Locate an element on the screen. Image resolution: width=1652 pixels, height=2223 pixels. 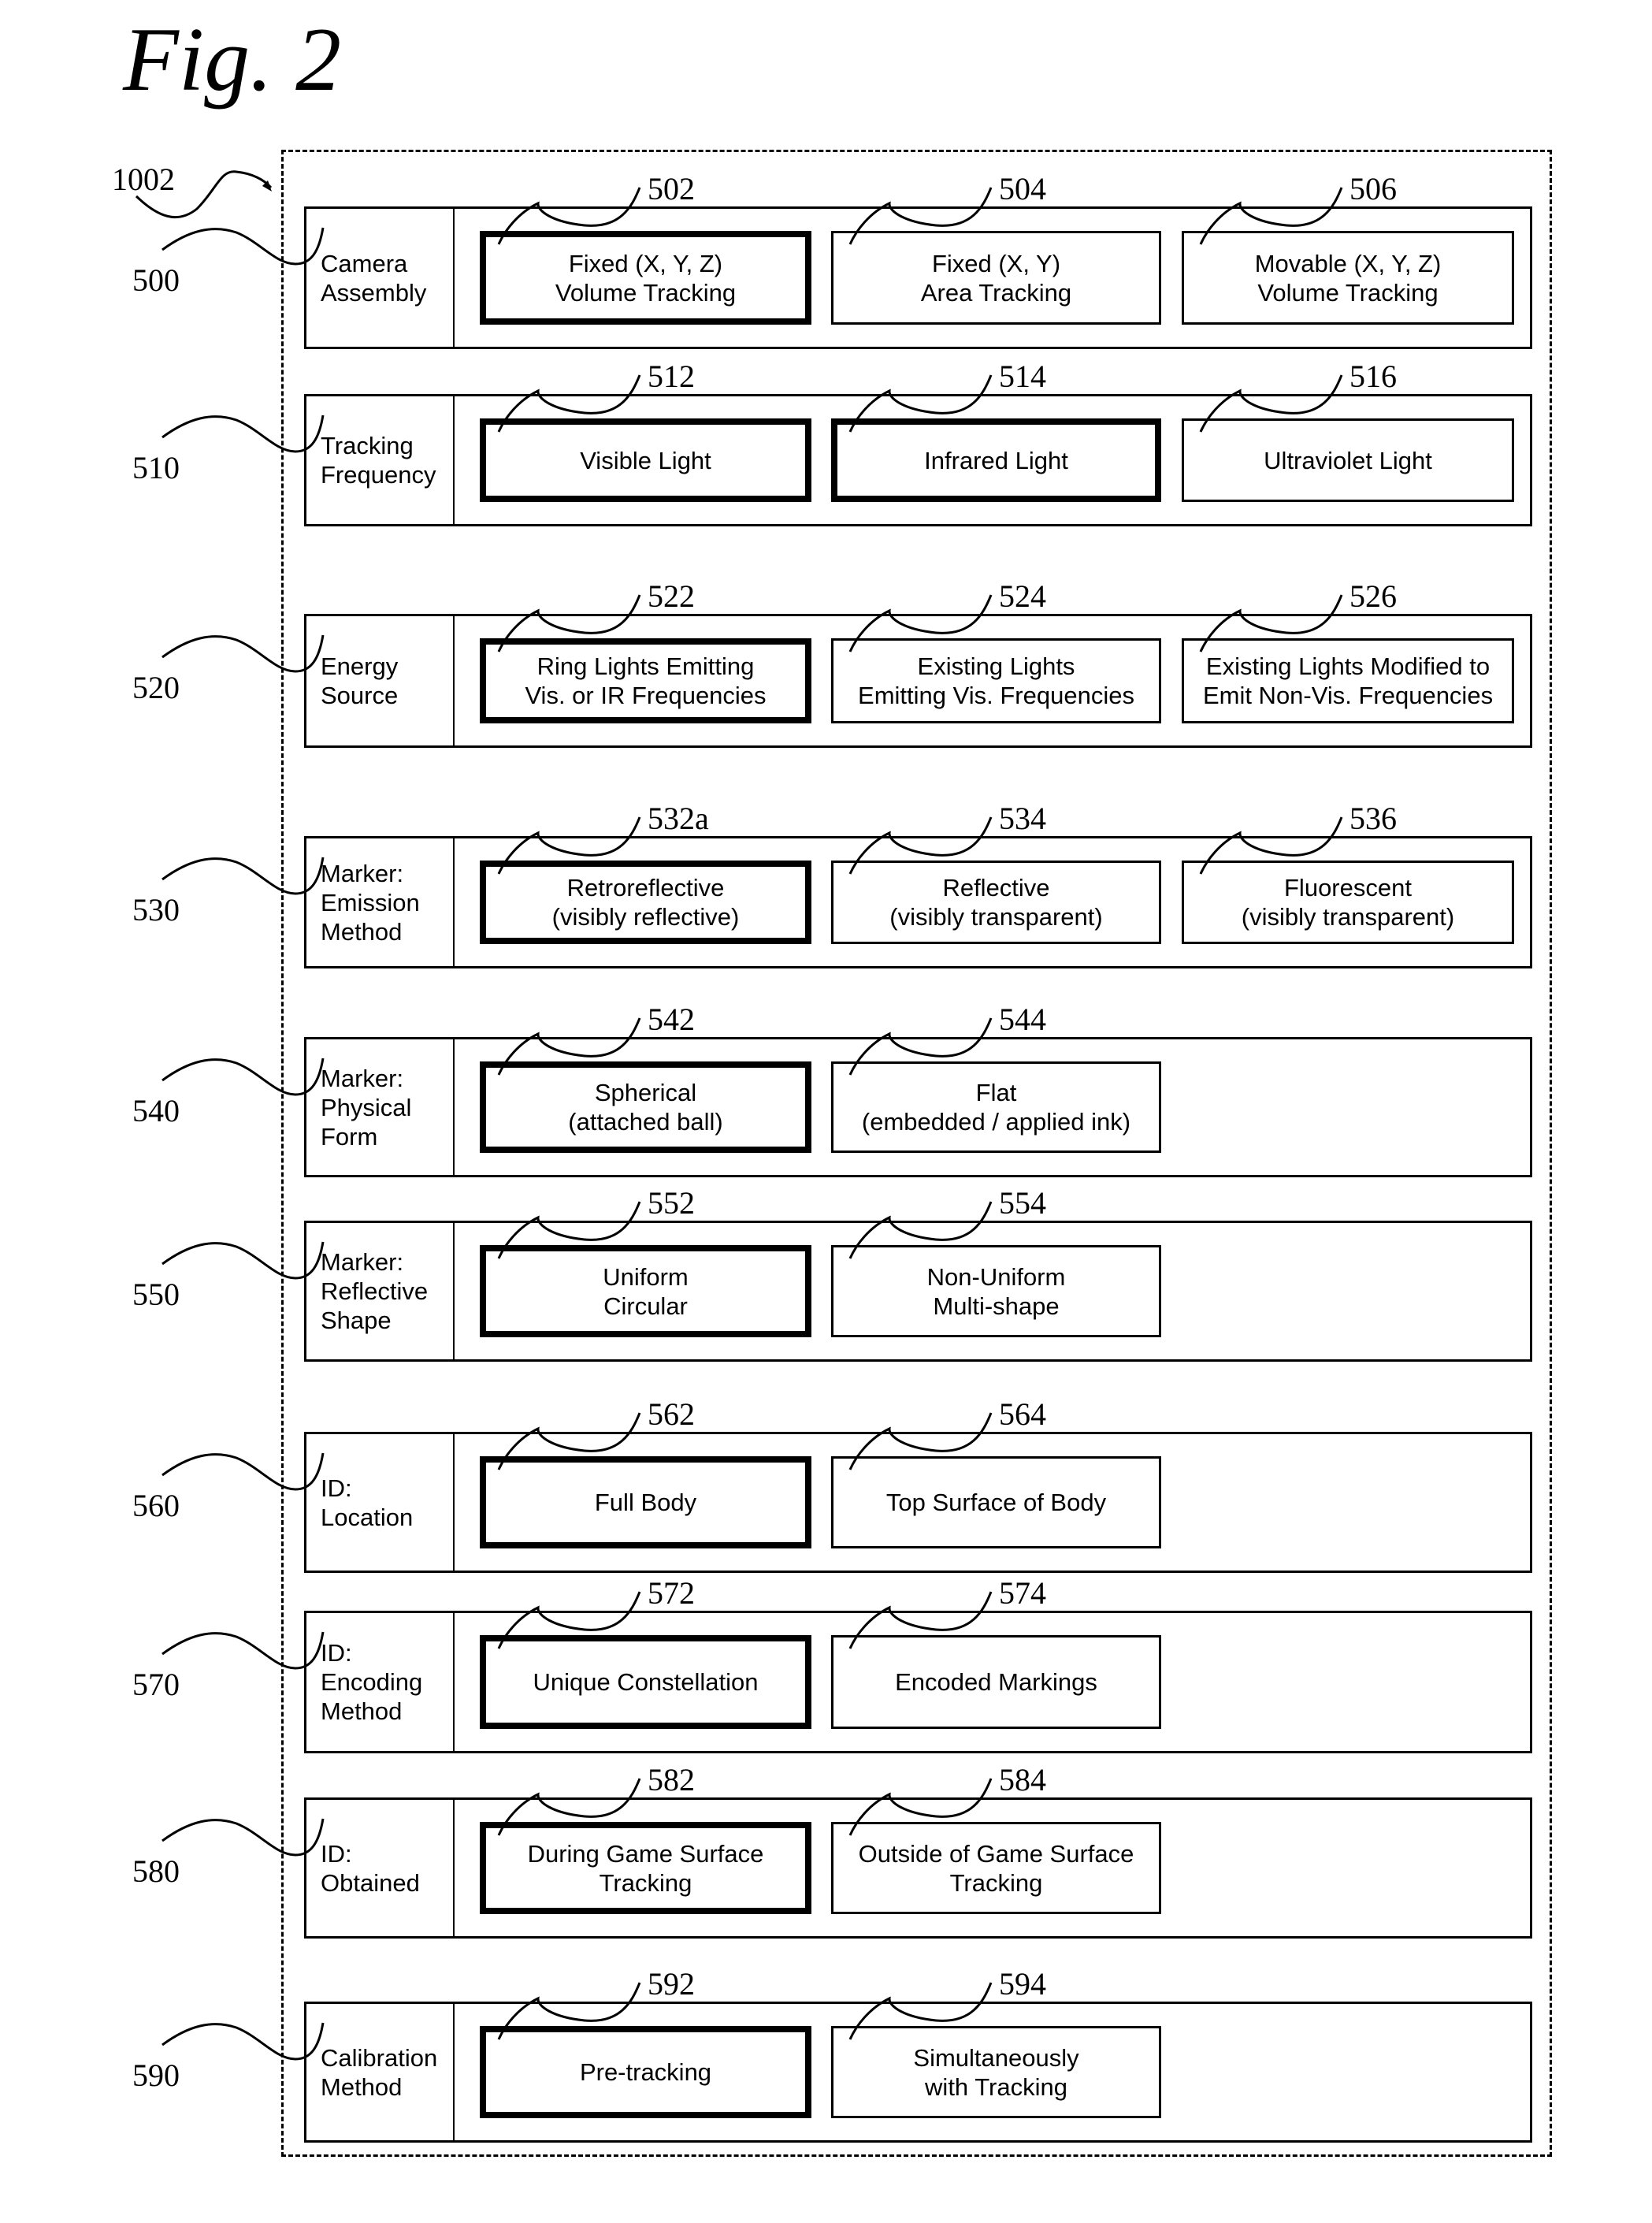
option-ref-numeral: 574 is located at coordinates (1022, 1593).